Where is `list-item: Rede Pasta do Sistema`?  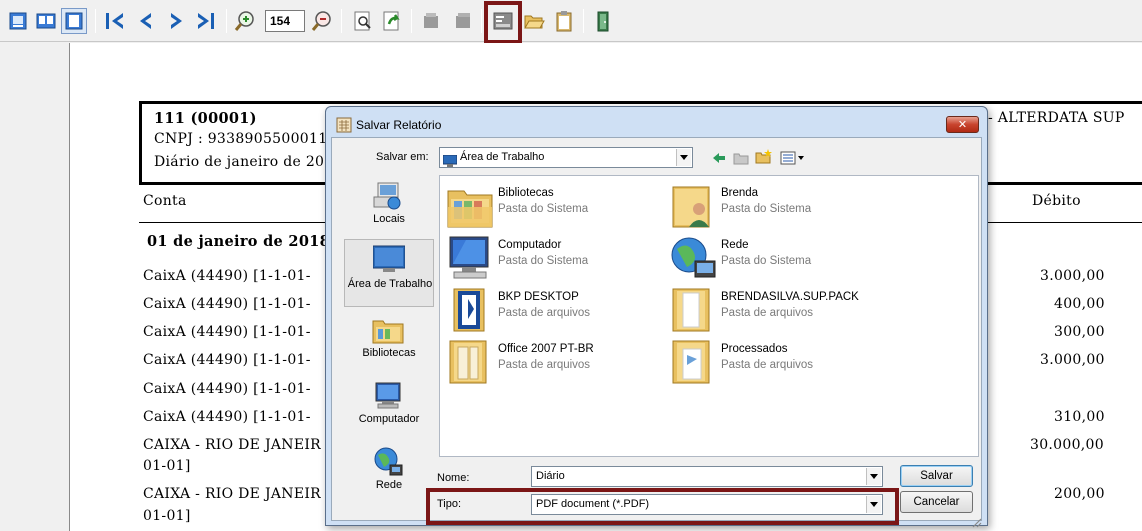
list-item: Rede Pasta do Sistema is located at coordinates (779, 258).